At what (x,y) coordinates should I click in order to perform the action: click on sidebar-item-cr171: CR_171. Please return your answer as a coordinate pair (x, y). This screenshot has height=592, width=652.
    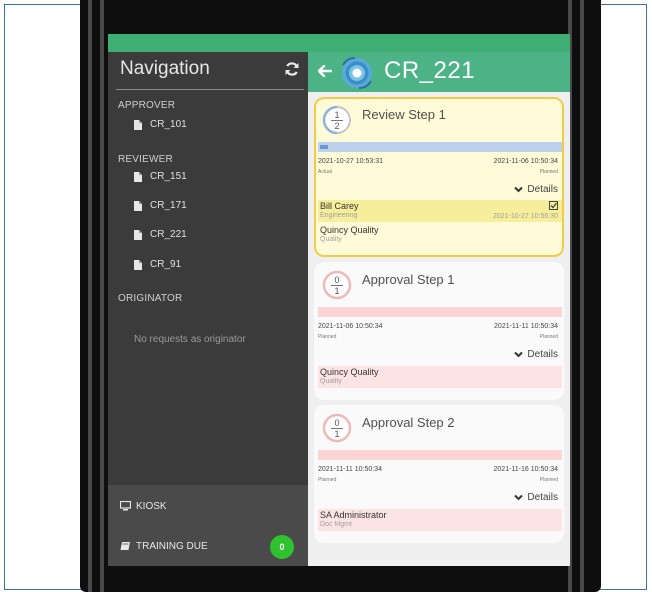
    Looking at the image, I should click on (160, 208).